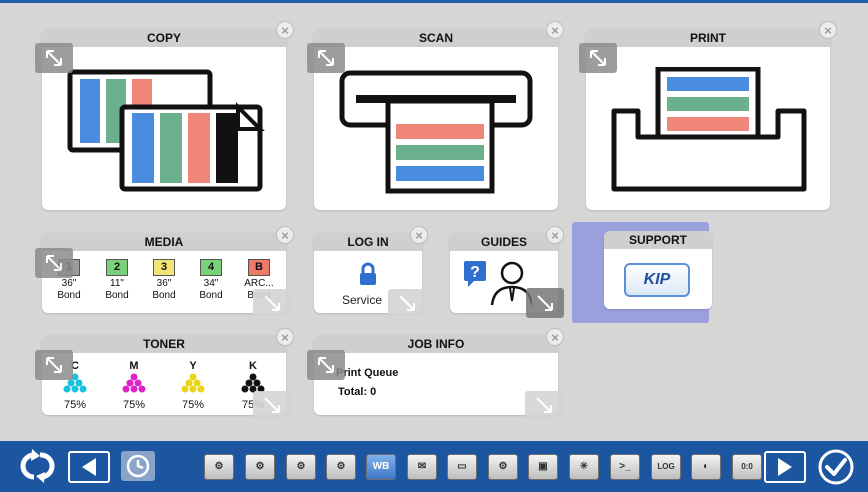  Describe the element at coordinates (658, 240) in the screenshot. I see `support-title: SUPPORT` at that location.